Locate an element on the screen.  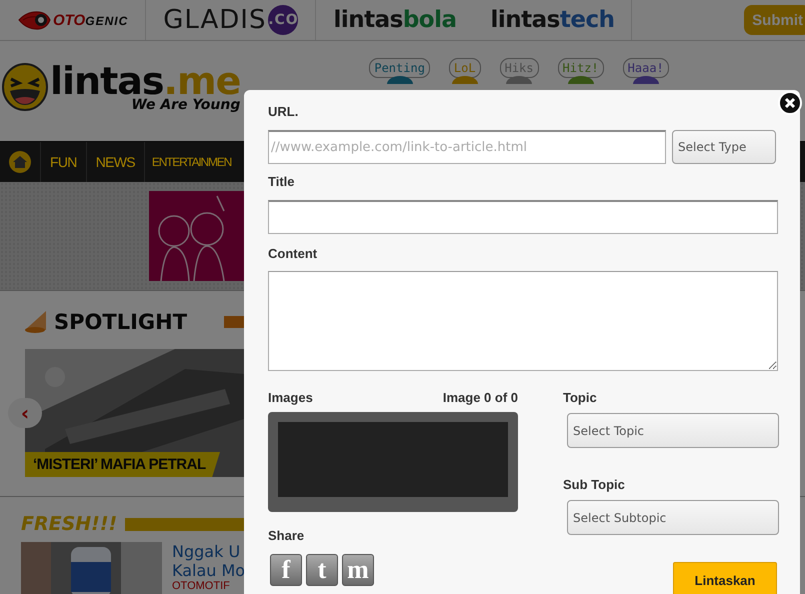
field-label: Share is located at coordinates (287, 536).